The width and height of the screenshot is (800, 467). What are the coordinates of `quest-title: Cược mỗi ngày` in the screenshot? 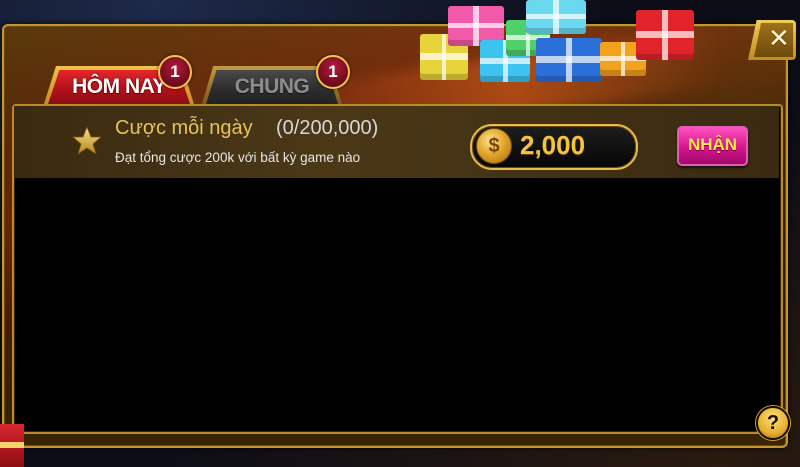 It's located at (184, 128).